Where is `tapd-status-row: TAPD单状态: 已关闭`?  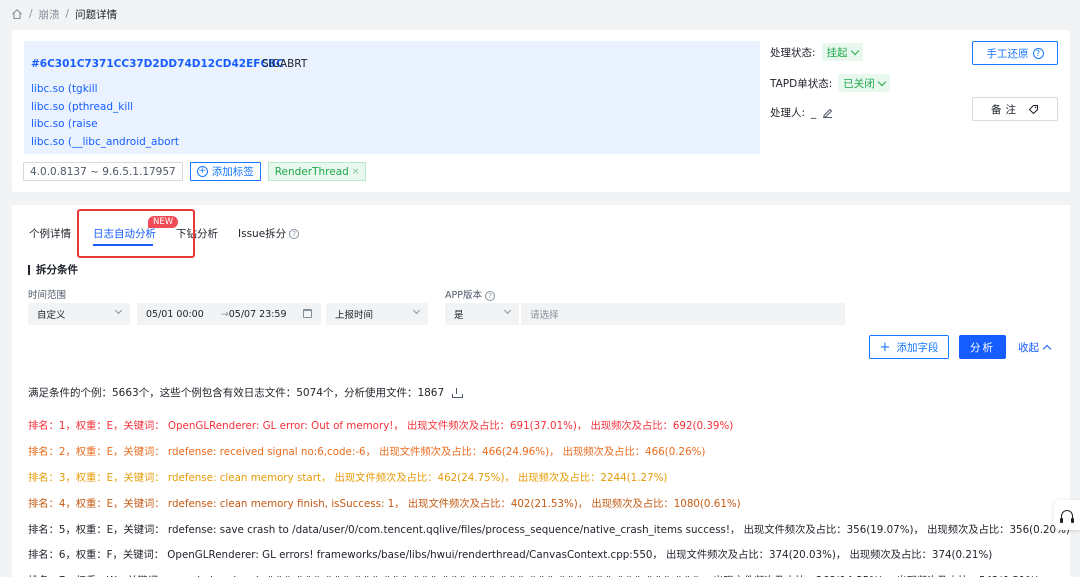
tapd-status-row: TAPD单状态: 已关闭 is located at coordinates (830, 83).